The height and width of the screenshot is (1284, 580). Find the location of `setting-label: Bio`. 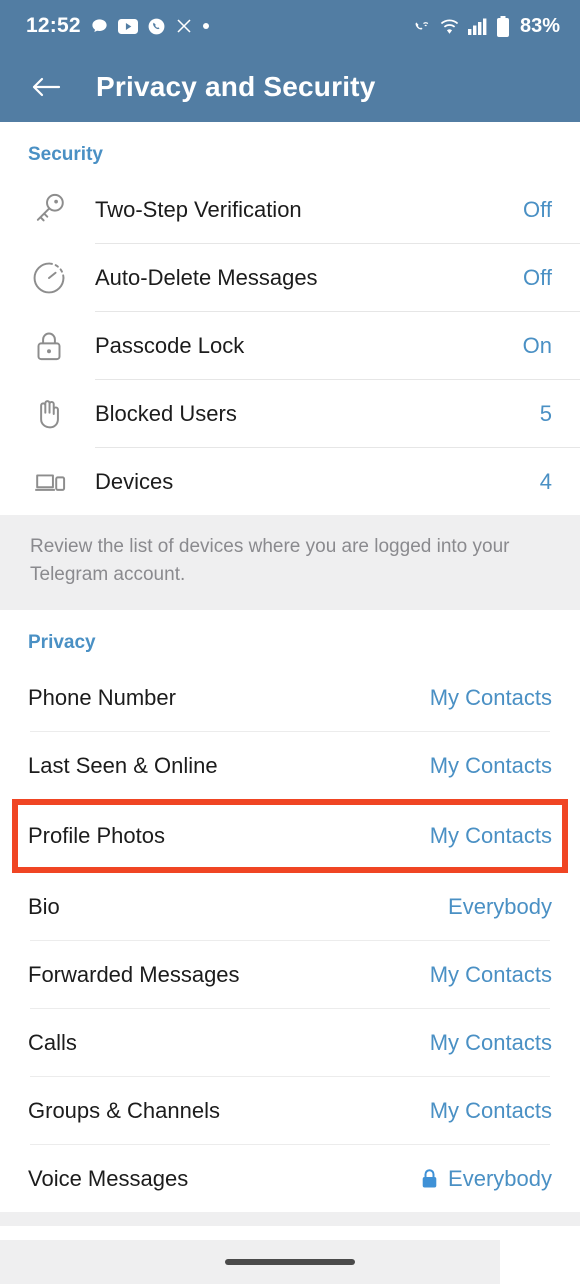

setting-label: Bio is located at coordinates (44, 906).